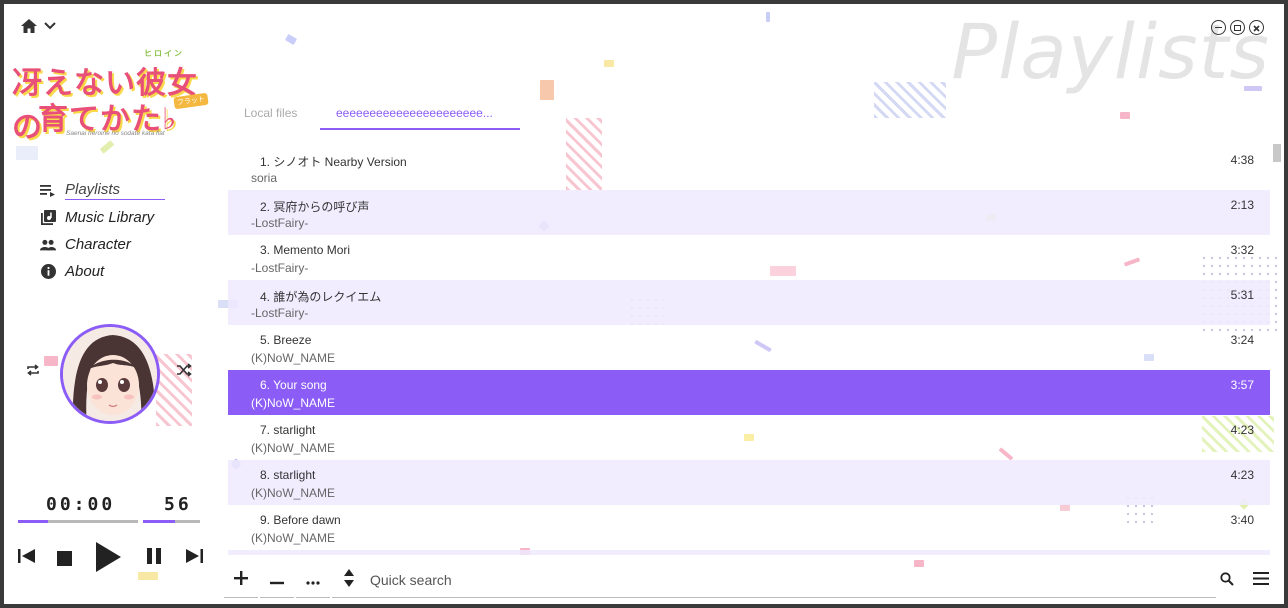  What do you see at coordinates (270, 117) in the screenshot?
I see `tab-local-files: Local files` at bounding box center [270, 117].